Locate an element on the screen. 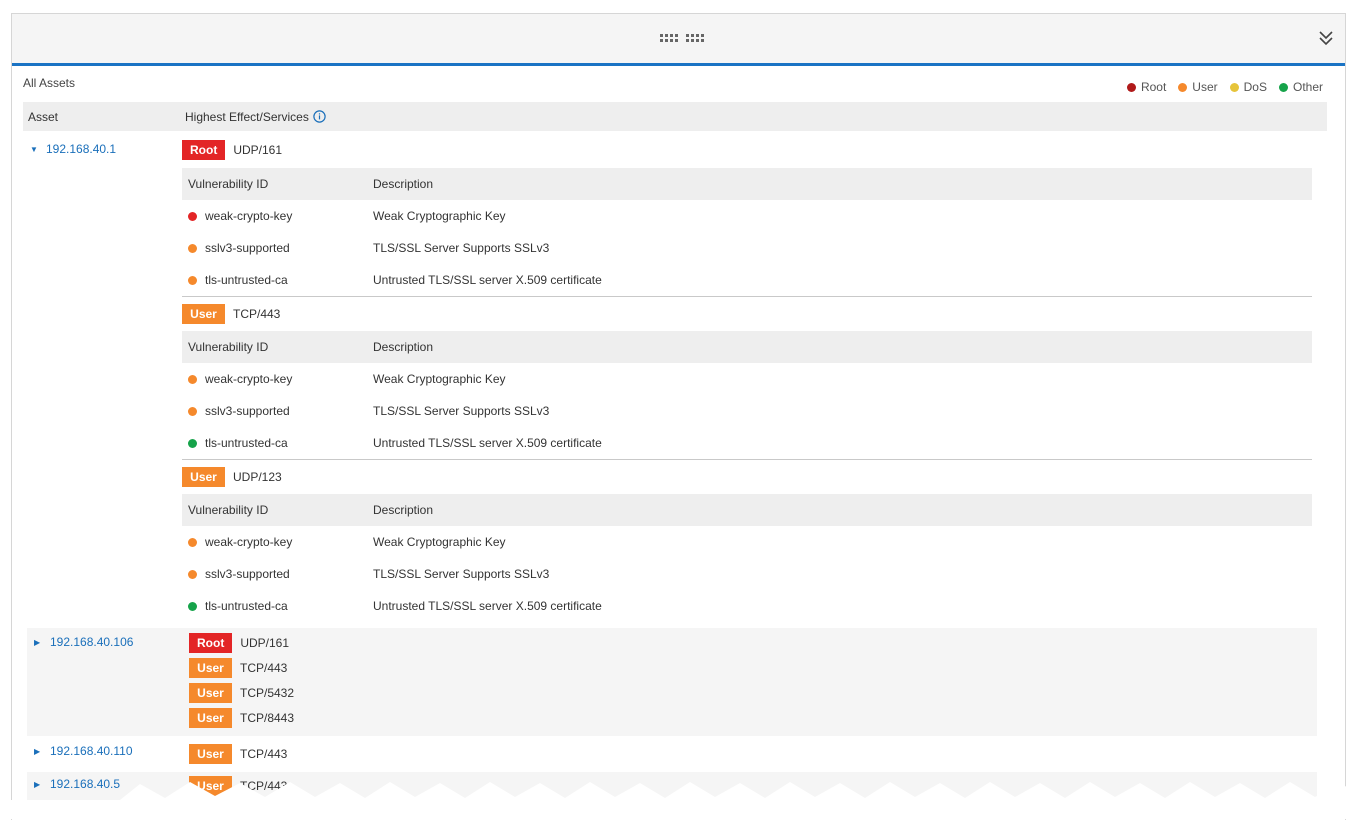  service-label: TCP/5432 is located at coordinates (267, 693).